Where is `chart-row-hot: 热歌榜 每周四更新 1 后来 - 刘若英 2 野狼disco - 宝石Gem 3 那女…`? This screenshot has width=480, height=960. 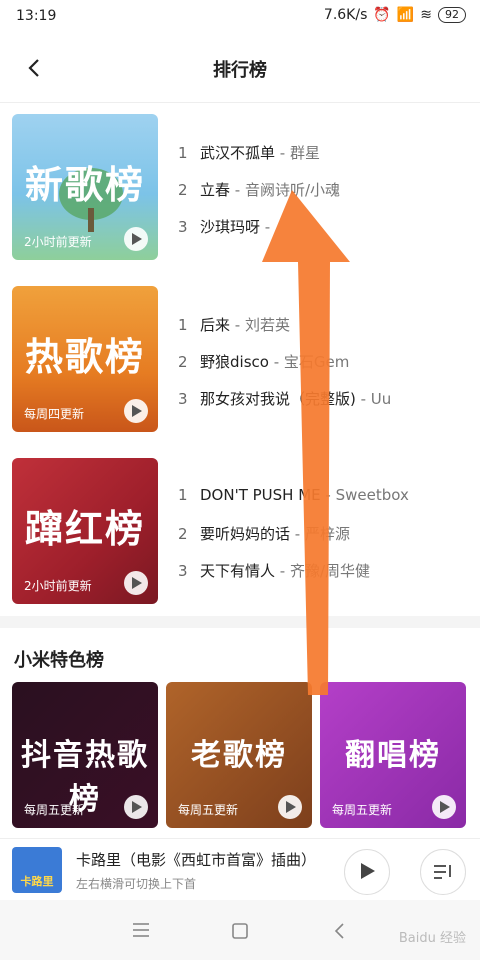 chart-row-hot: 热歌榜 每周四更新 1 后来 - 刘若英 2 野狼disco - 宝石Gem 3 那女… is located at coordinates (242, 359).